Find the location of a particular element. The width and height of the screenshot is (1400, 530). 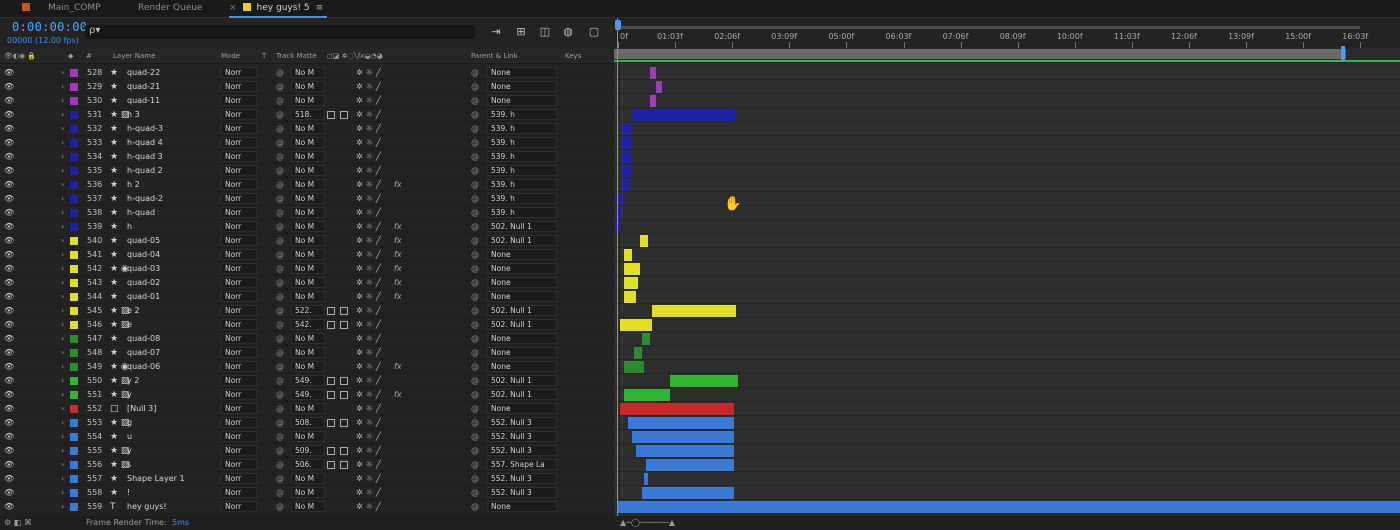

layer-row: 👁 › 551 ★ ▧ y Norr @549. ✲☼╱ fx @502. Null 1 is located at coordinates (306, 395).